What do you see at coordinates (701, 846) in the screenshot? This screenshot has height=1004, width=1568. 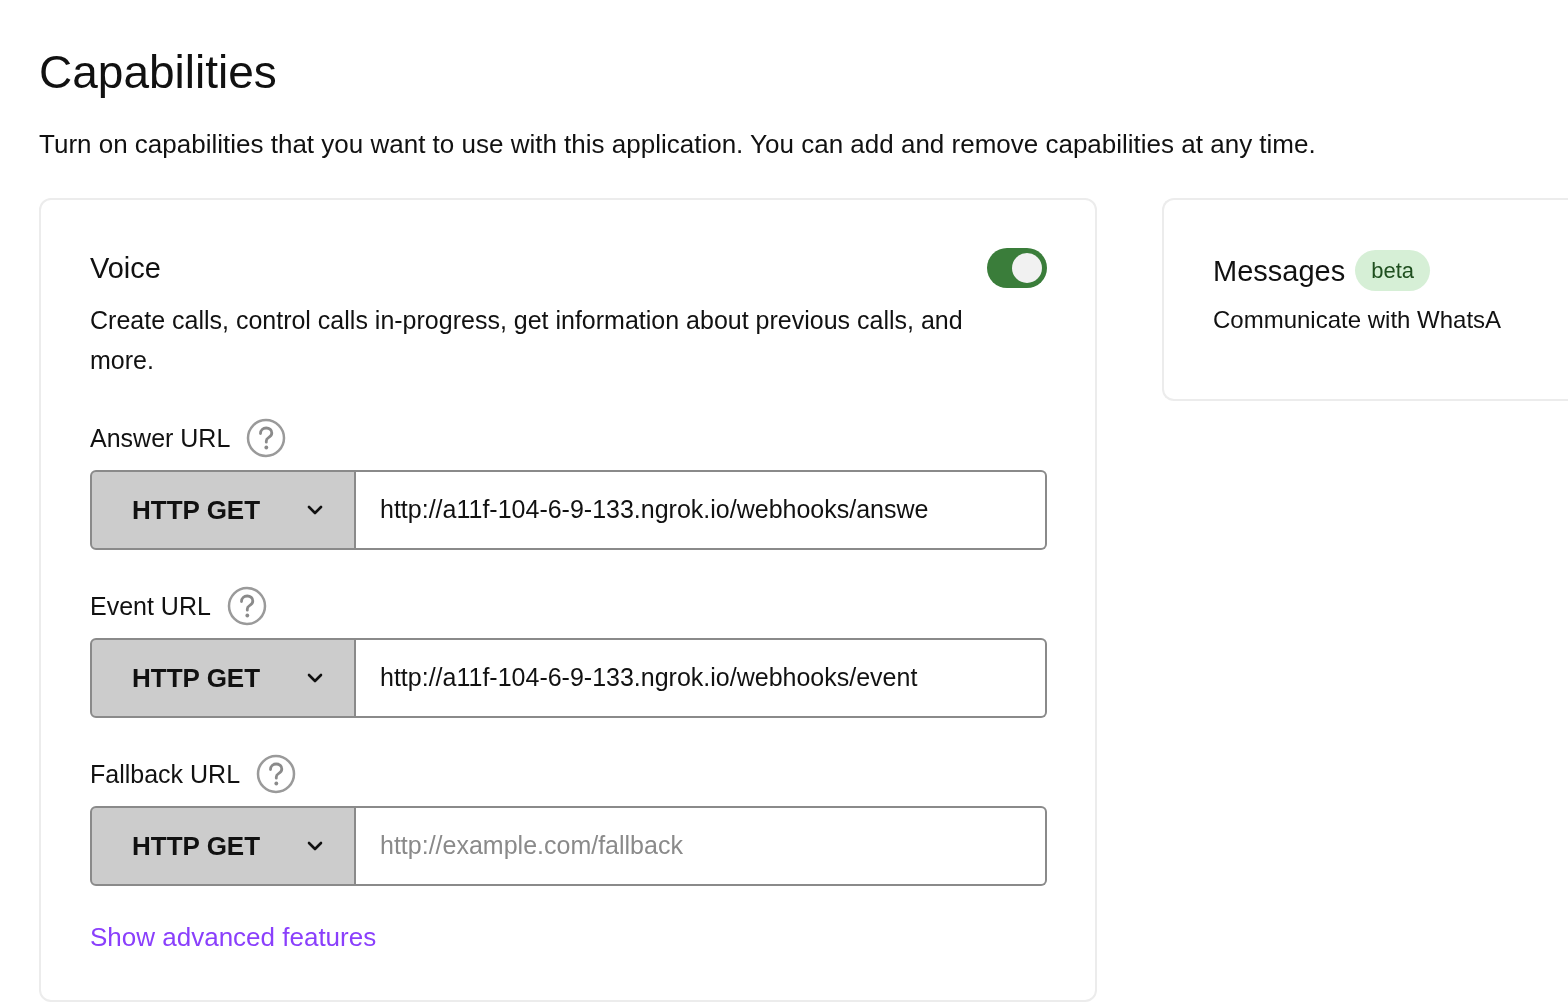 I see `url-input: http://example.com/fallback` at bounding box center [701, 846].